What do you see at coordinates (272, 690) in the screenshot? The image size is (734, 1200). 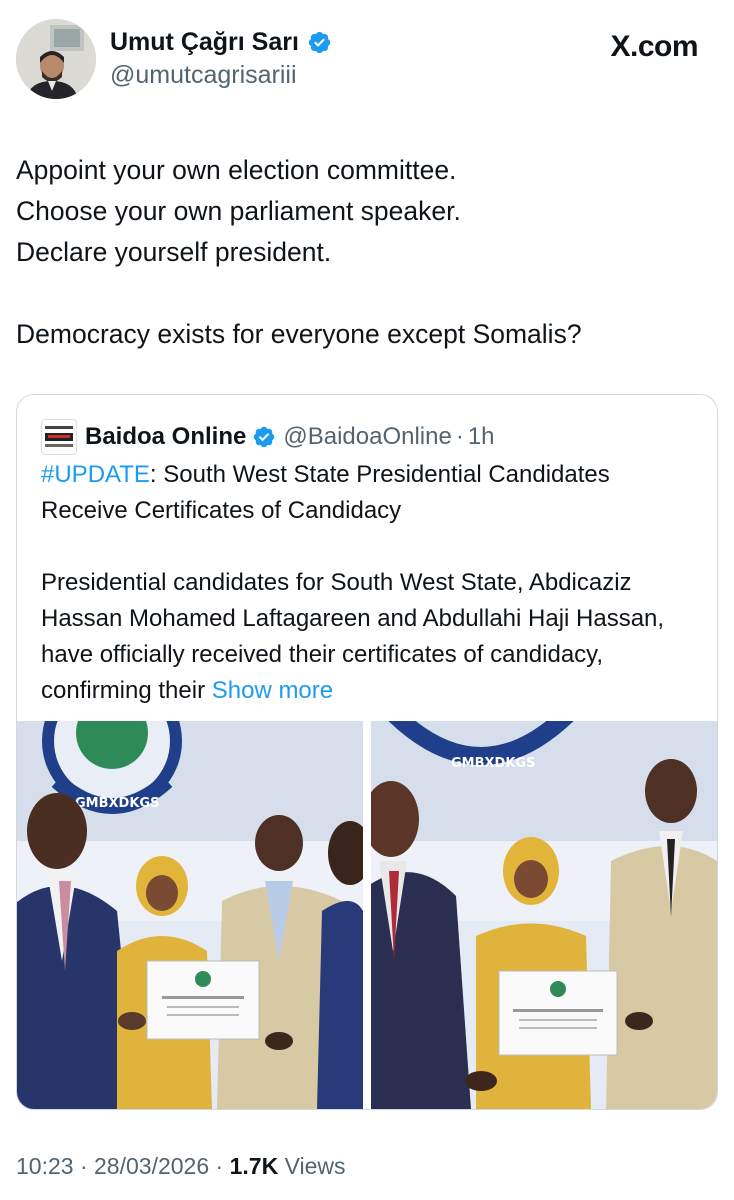 I see `show-more-link: Show more` at bounding box center [272, 690].